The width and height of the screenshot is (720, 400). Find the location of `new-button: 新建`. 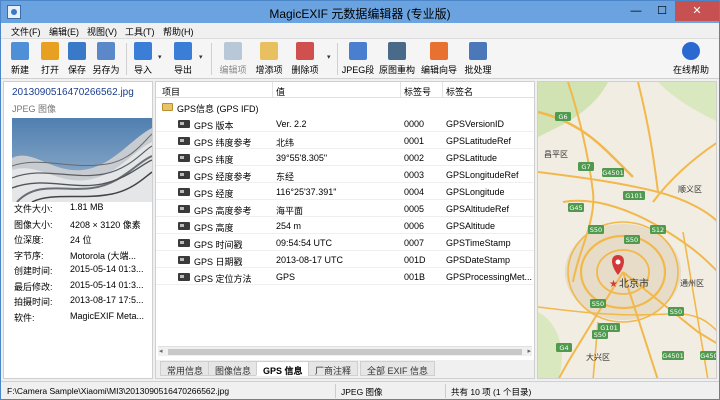

new-button: 新建 is located at coordinates (20, 59).